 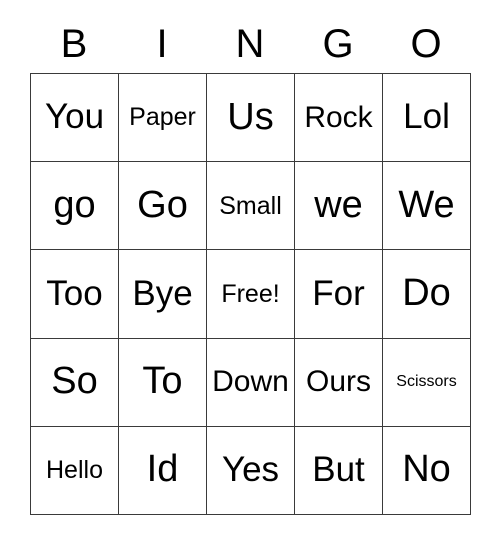 I want to click on bingo-cell: go, so click(x=75, y=206).